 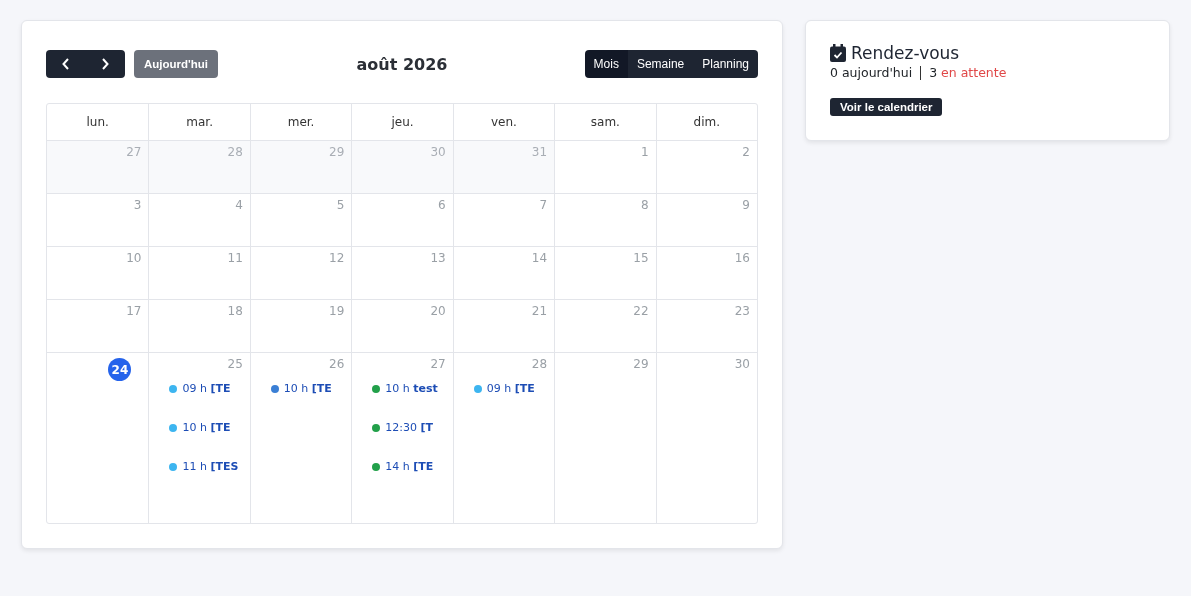 What do you see at coordinates (120, 369) in the screenshot?
I see `day-number: 24` at bounding box center [120, 369].